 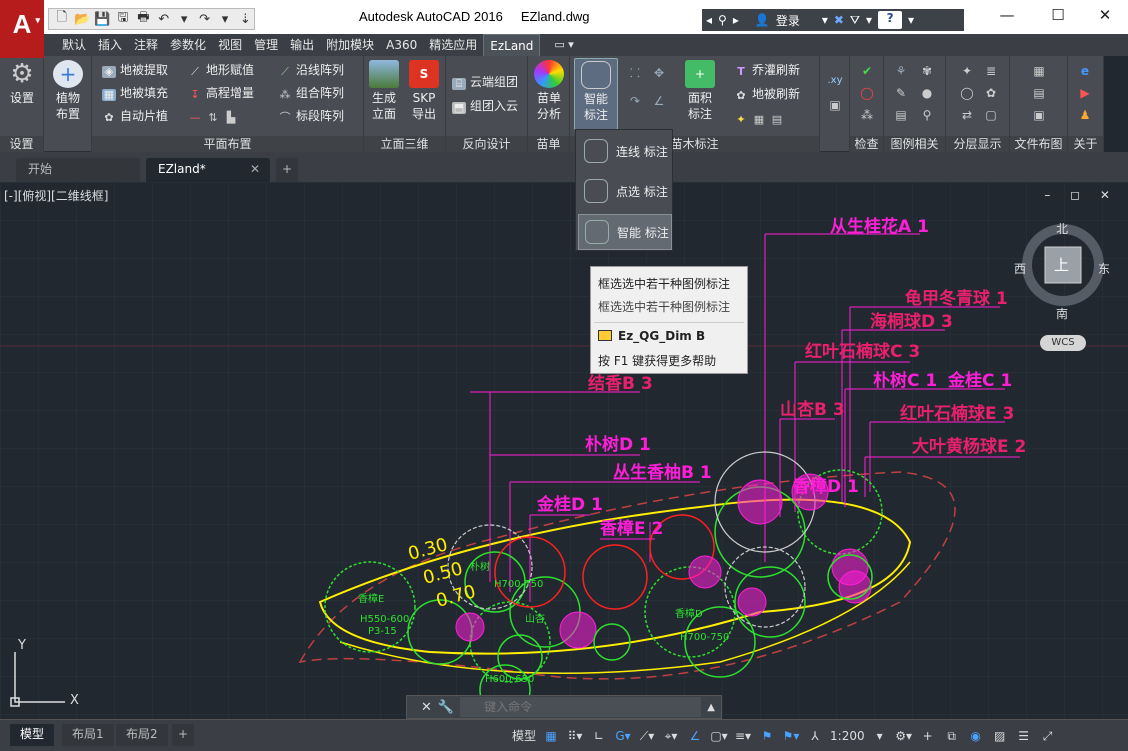 I want to click on btn-ground-fill: ▦ 地被填充, so click(x=135, y=93).